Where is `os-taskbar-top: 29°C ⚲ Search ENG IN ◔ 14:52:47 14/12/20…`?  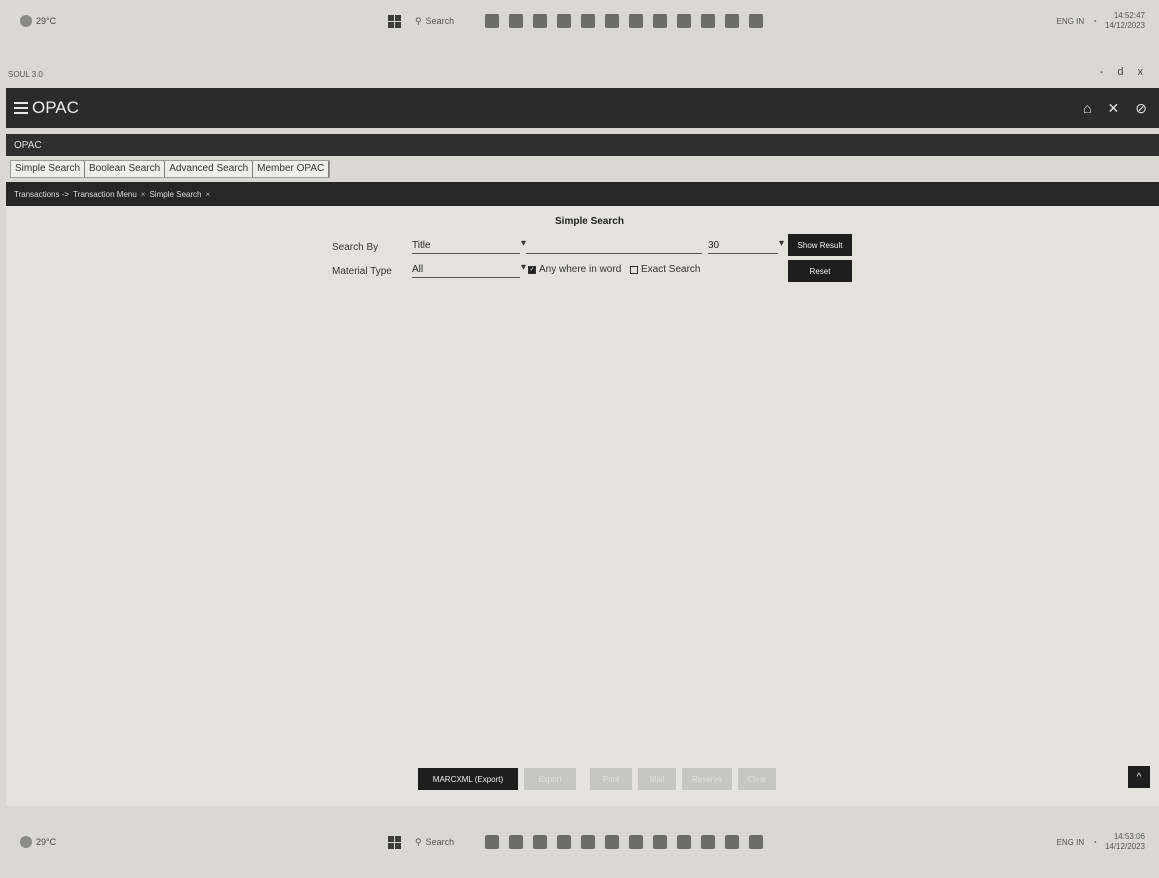 os-taskbar-top: 29°C ⚲ Search ENG IN ◔ 14:52:47 14/12/20… is located at coordinates (579, 21).